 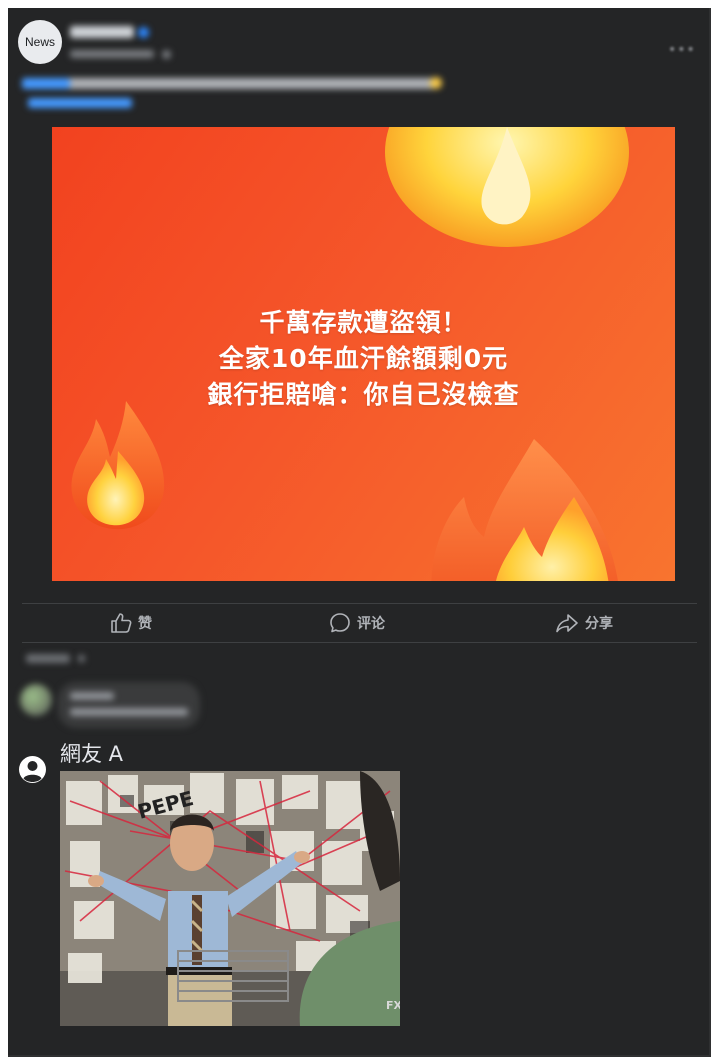 What do you see at coordinates (129, 705) in the screenshot?
I see `comment-bubble-blurred` at bounding box center [129, 705].